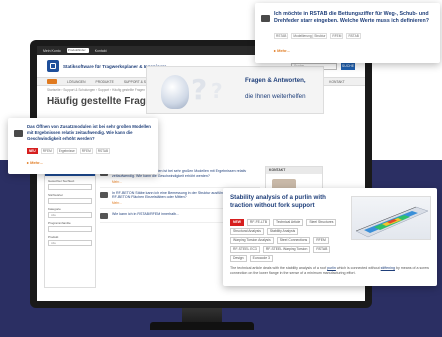  I want to click on fem-model-thumbnail, so click(391, 218).